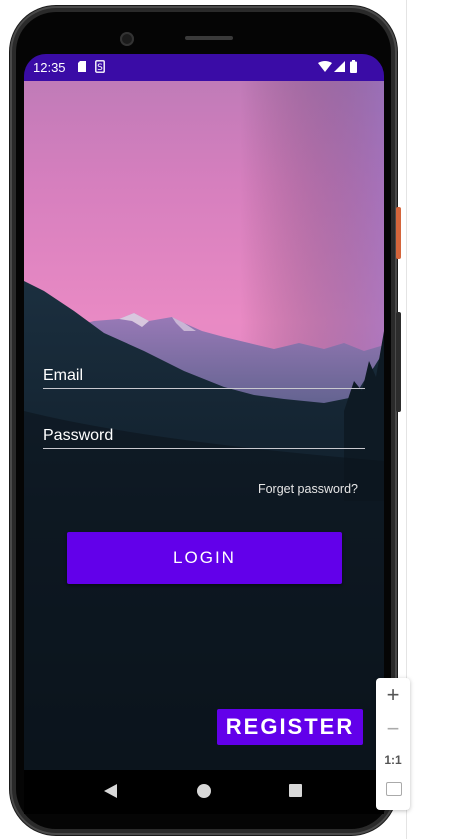 This screenshot has height=839, width=449. Describe the element at coordinates (325, 66) in the screenshot. I see `wifi-icon` at that location.